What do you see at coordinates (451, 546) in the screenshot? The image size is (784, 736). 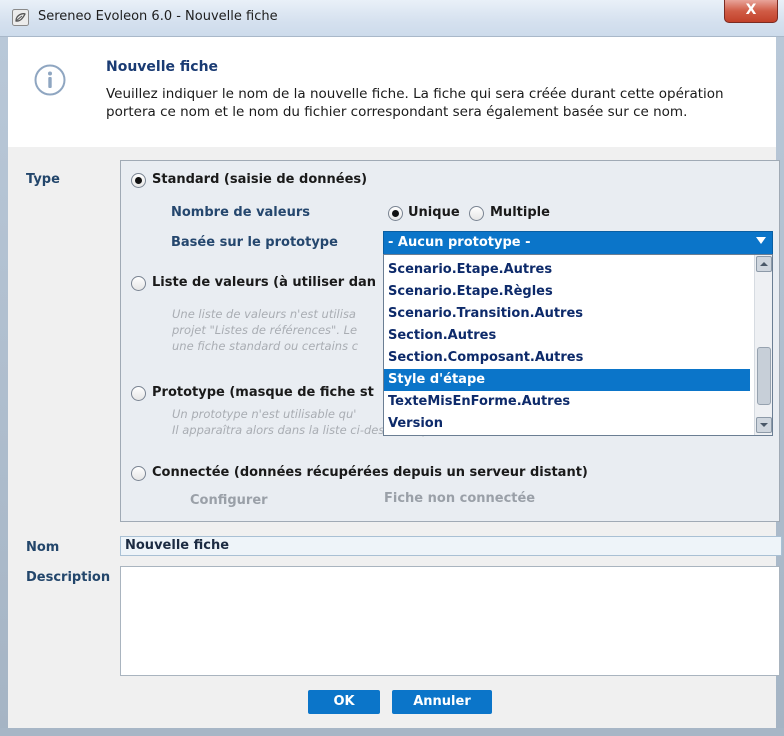 I see `nom-input: Nouvelle fiche` at bounding box center [451, 546].